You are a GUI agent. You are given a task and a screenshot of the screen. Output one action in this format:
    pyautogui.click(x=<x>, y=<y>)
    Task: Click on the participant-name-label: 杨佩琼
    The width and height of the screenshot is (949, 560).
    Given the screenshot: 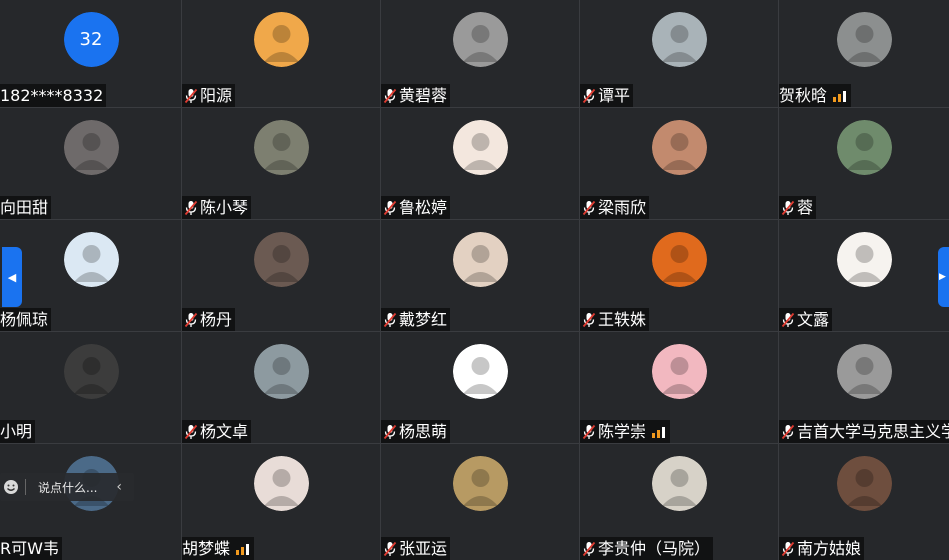 What is the action you would take?
    pyautogui.click(x=26, y=319)
    